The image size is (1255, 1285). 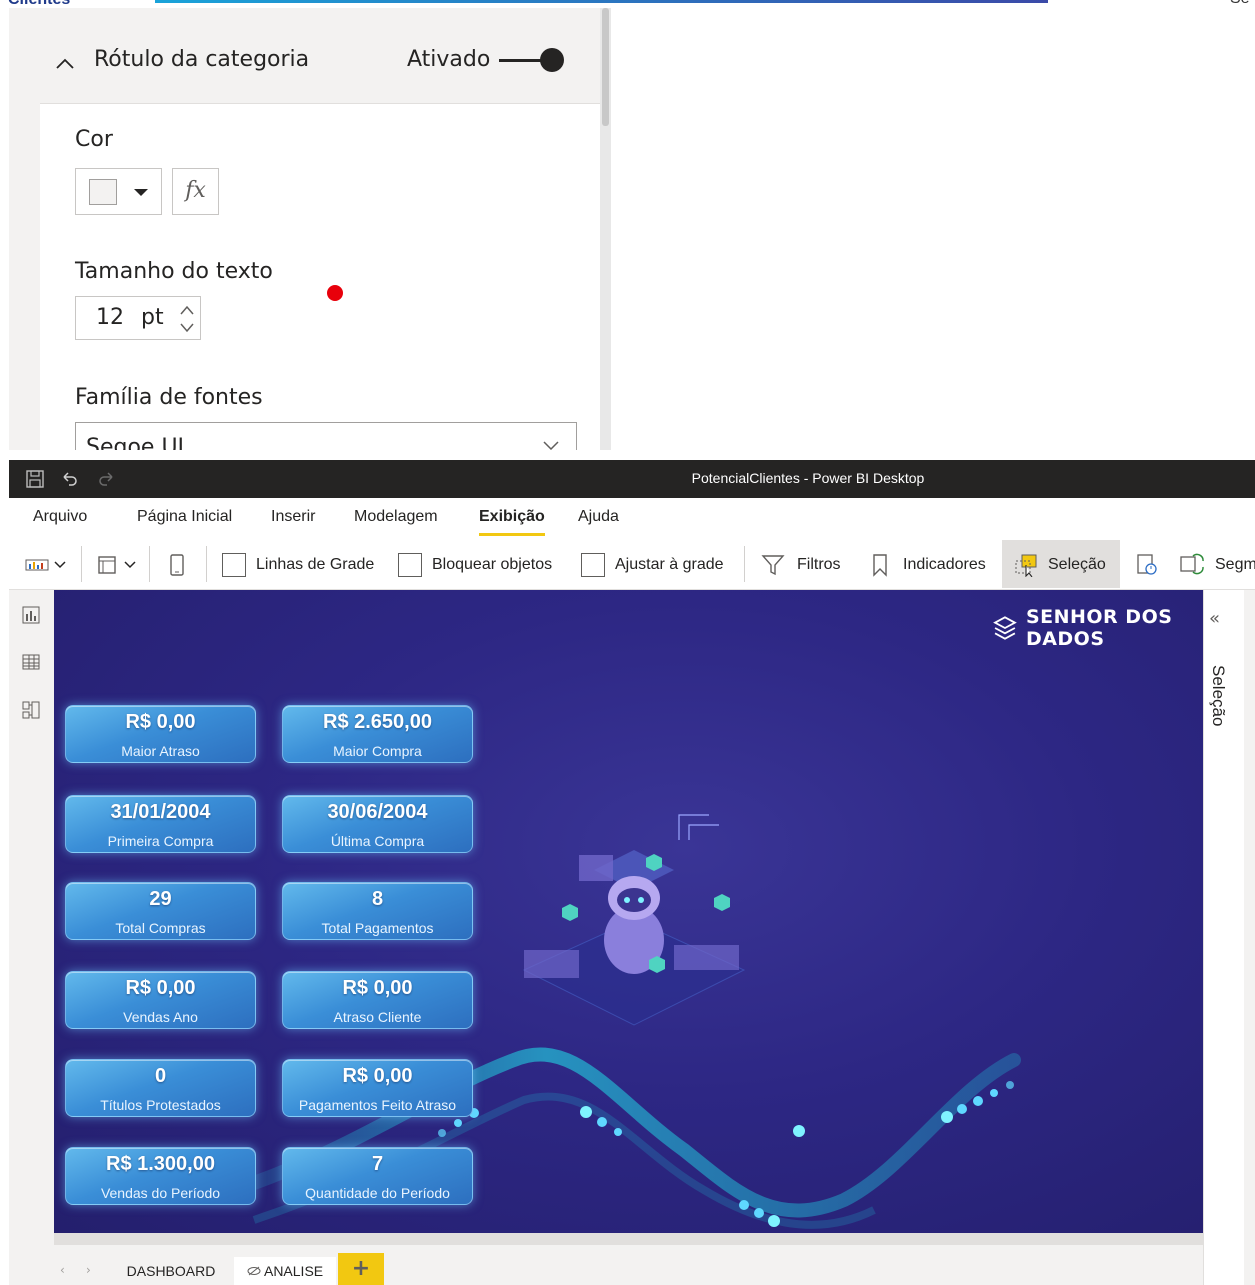 I want to click on tab-dashboard: DASHBOARD, so click(x=171, y=1271).